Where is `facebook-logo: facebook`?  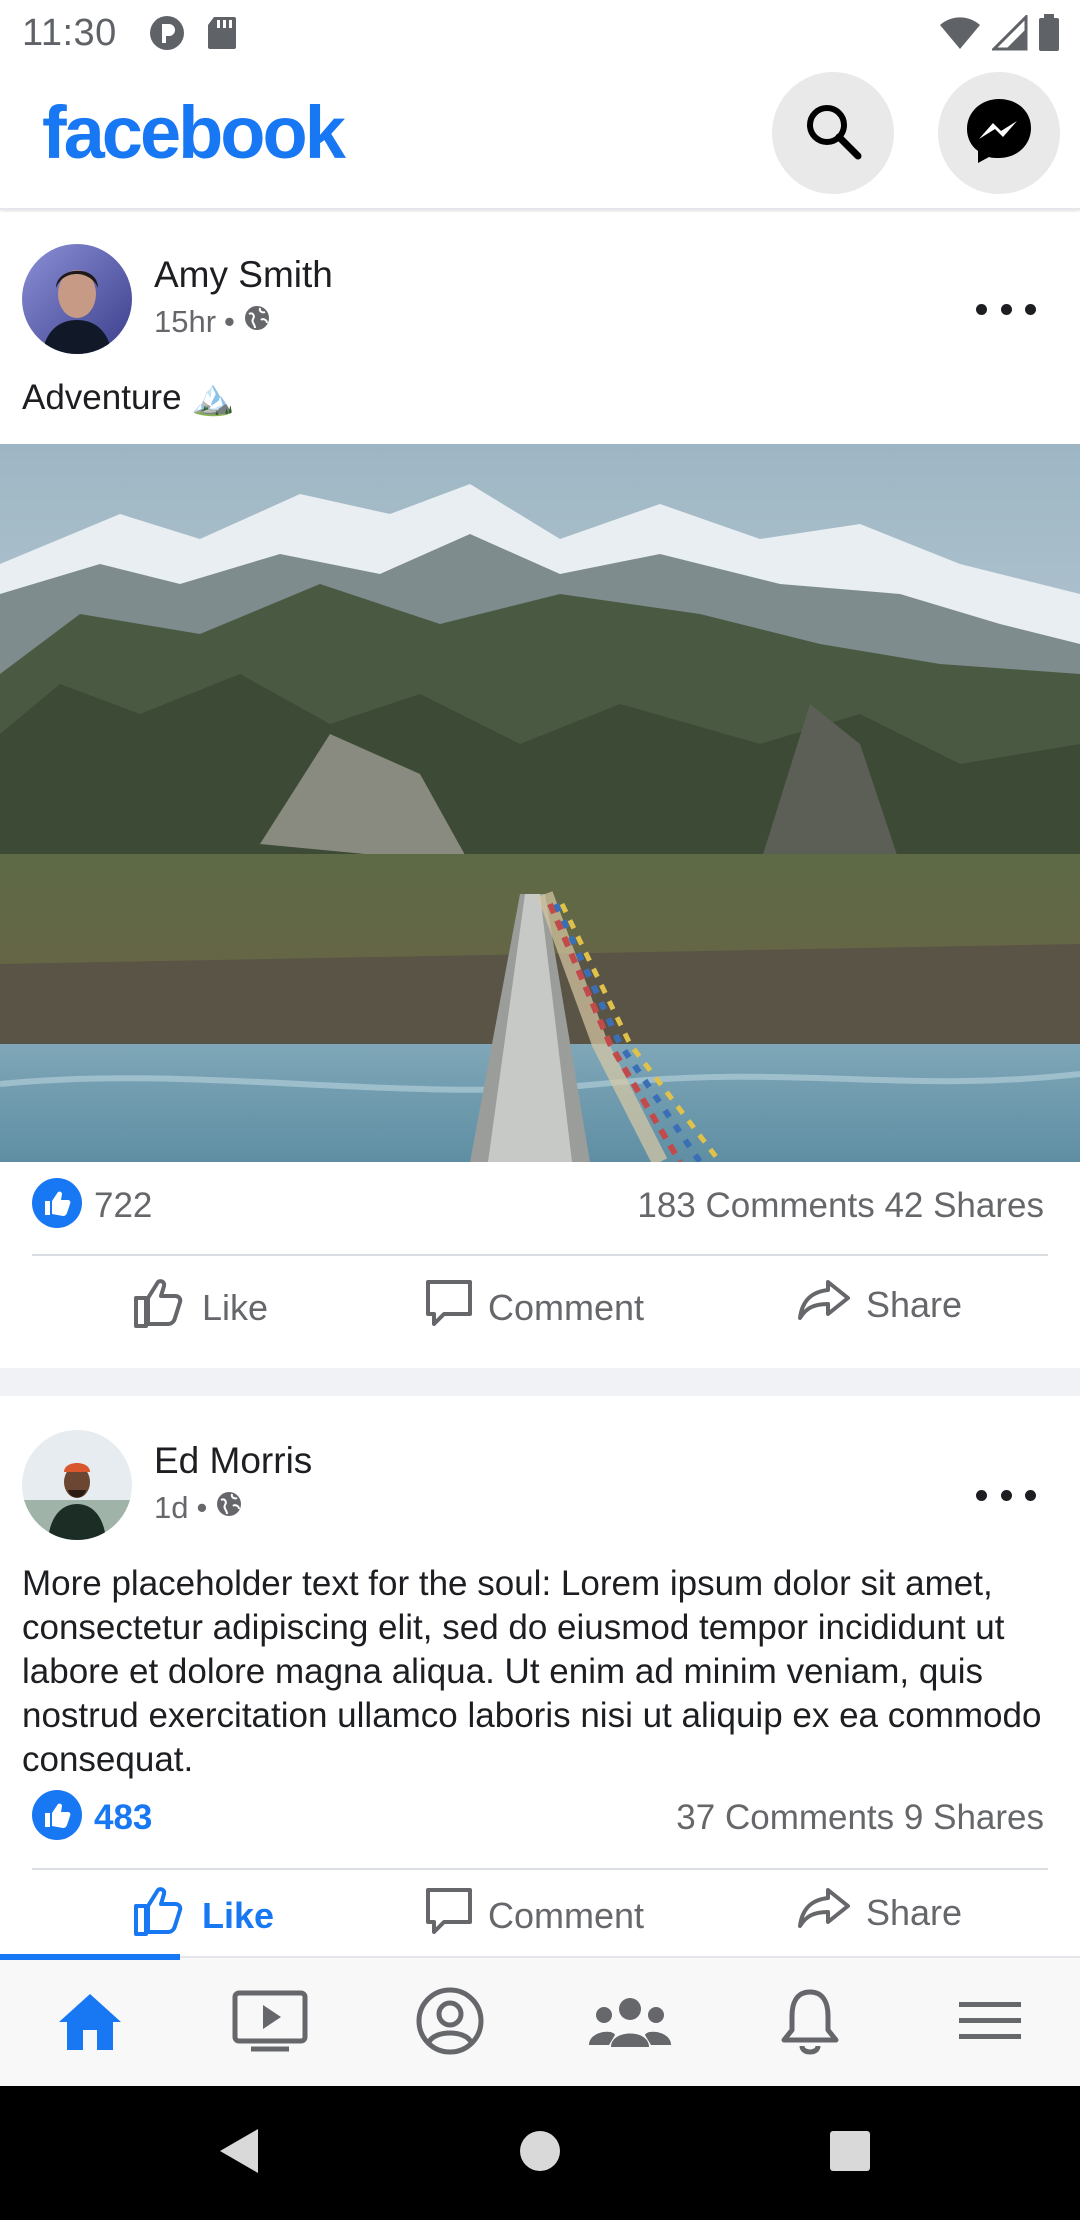
facebook-logo: facebook is located at coordinates (194, 132).